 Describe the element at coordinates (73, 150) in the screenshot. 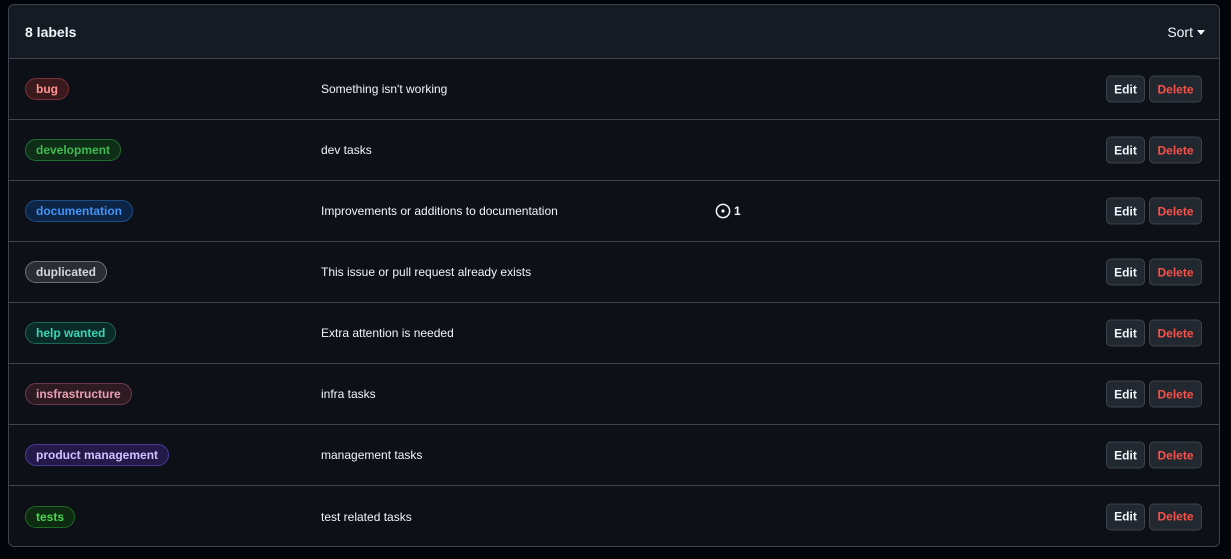

I see `label-pill: development` at that location.